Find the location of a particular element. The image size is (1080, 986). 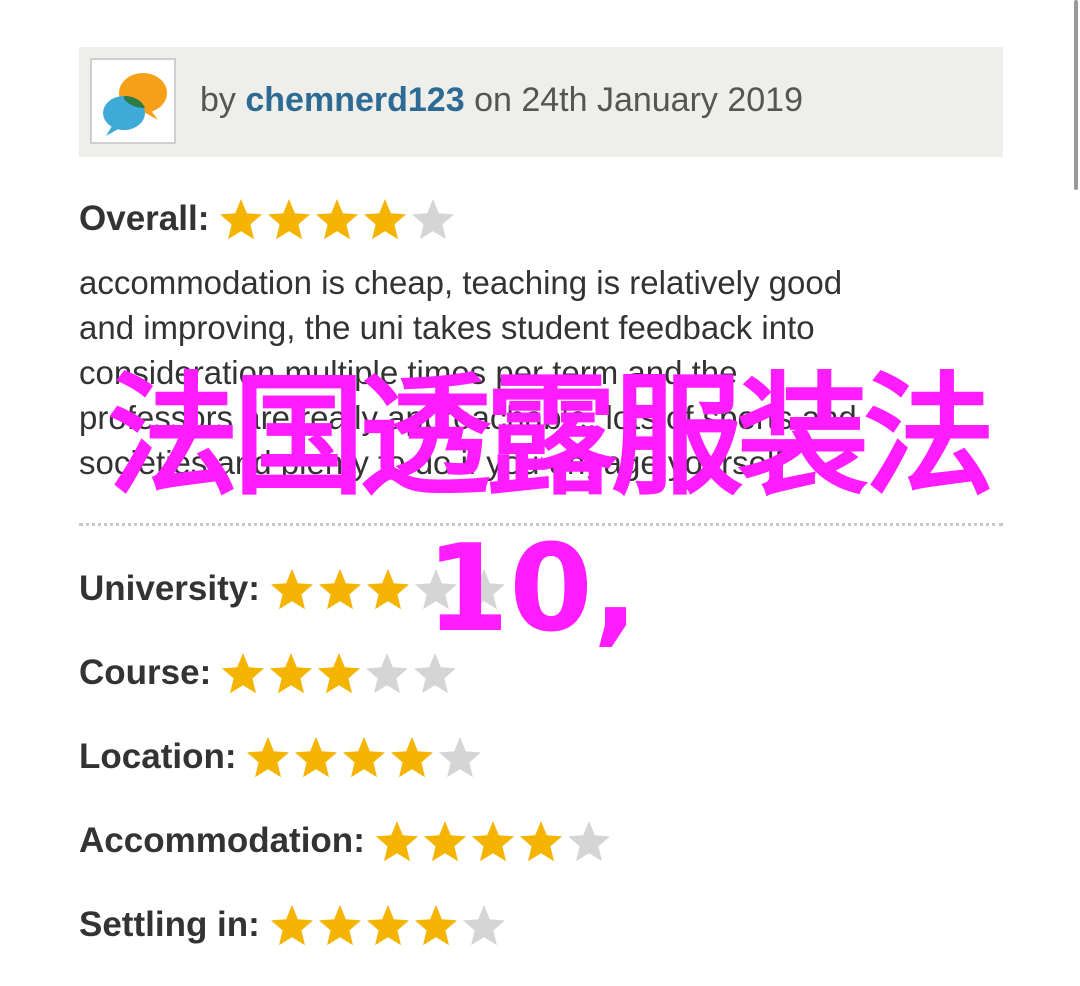

overall-stars is located at coordinates (337, 219).